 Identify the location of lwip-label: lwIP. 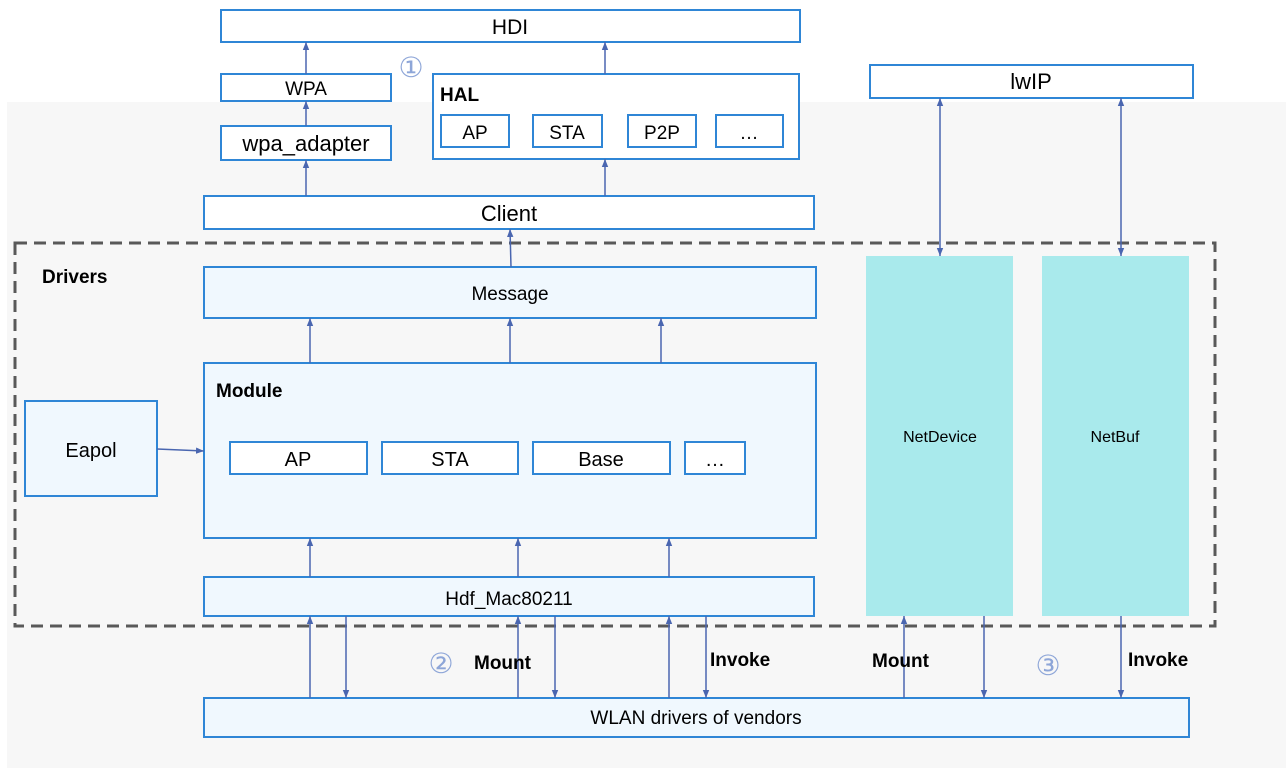
(1031, 81).